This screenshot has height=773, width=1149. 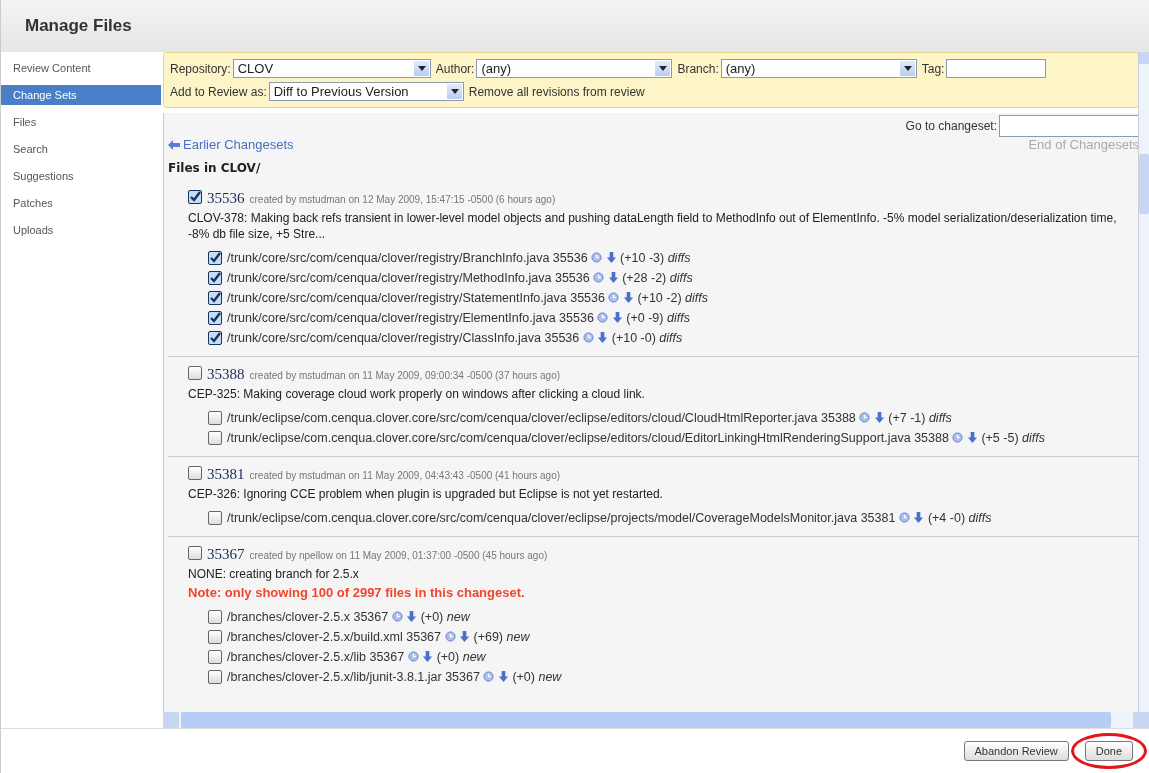 What do you see at coordinates (226, 474) in the screenshot?
I see `changeset-revision: 35381` at bounding box center [226, 474].